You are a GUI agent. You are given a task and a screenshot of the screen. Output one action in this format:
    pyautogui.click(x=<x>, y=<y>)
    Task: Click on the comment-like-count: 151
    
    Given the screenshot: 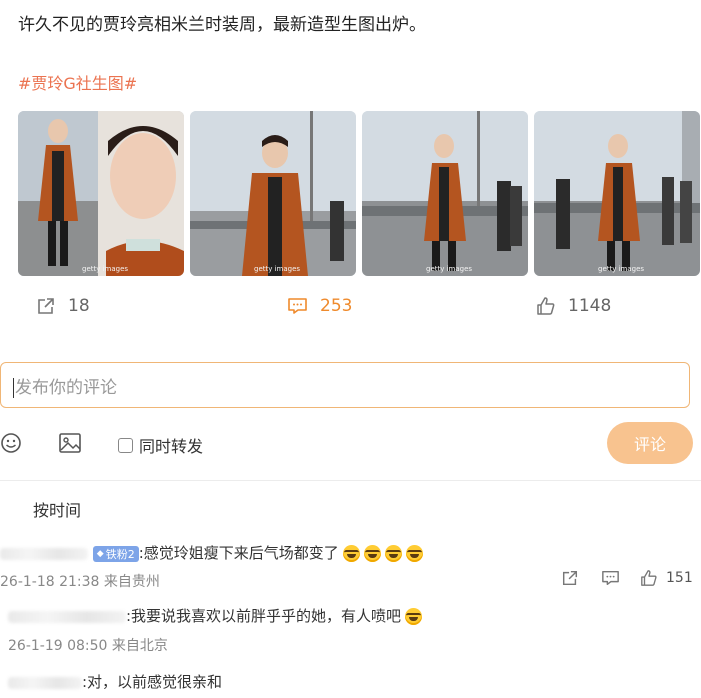 What is the action you would take?
    pyautogui.click(x=679, y=578)
    